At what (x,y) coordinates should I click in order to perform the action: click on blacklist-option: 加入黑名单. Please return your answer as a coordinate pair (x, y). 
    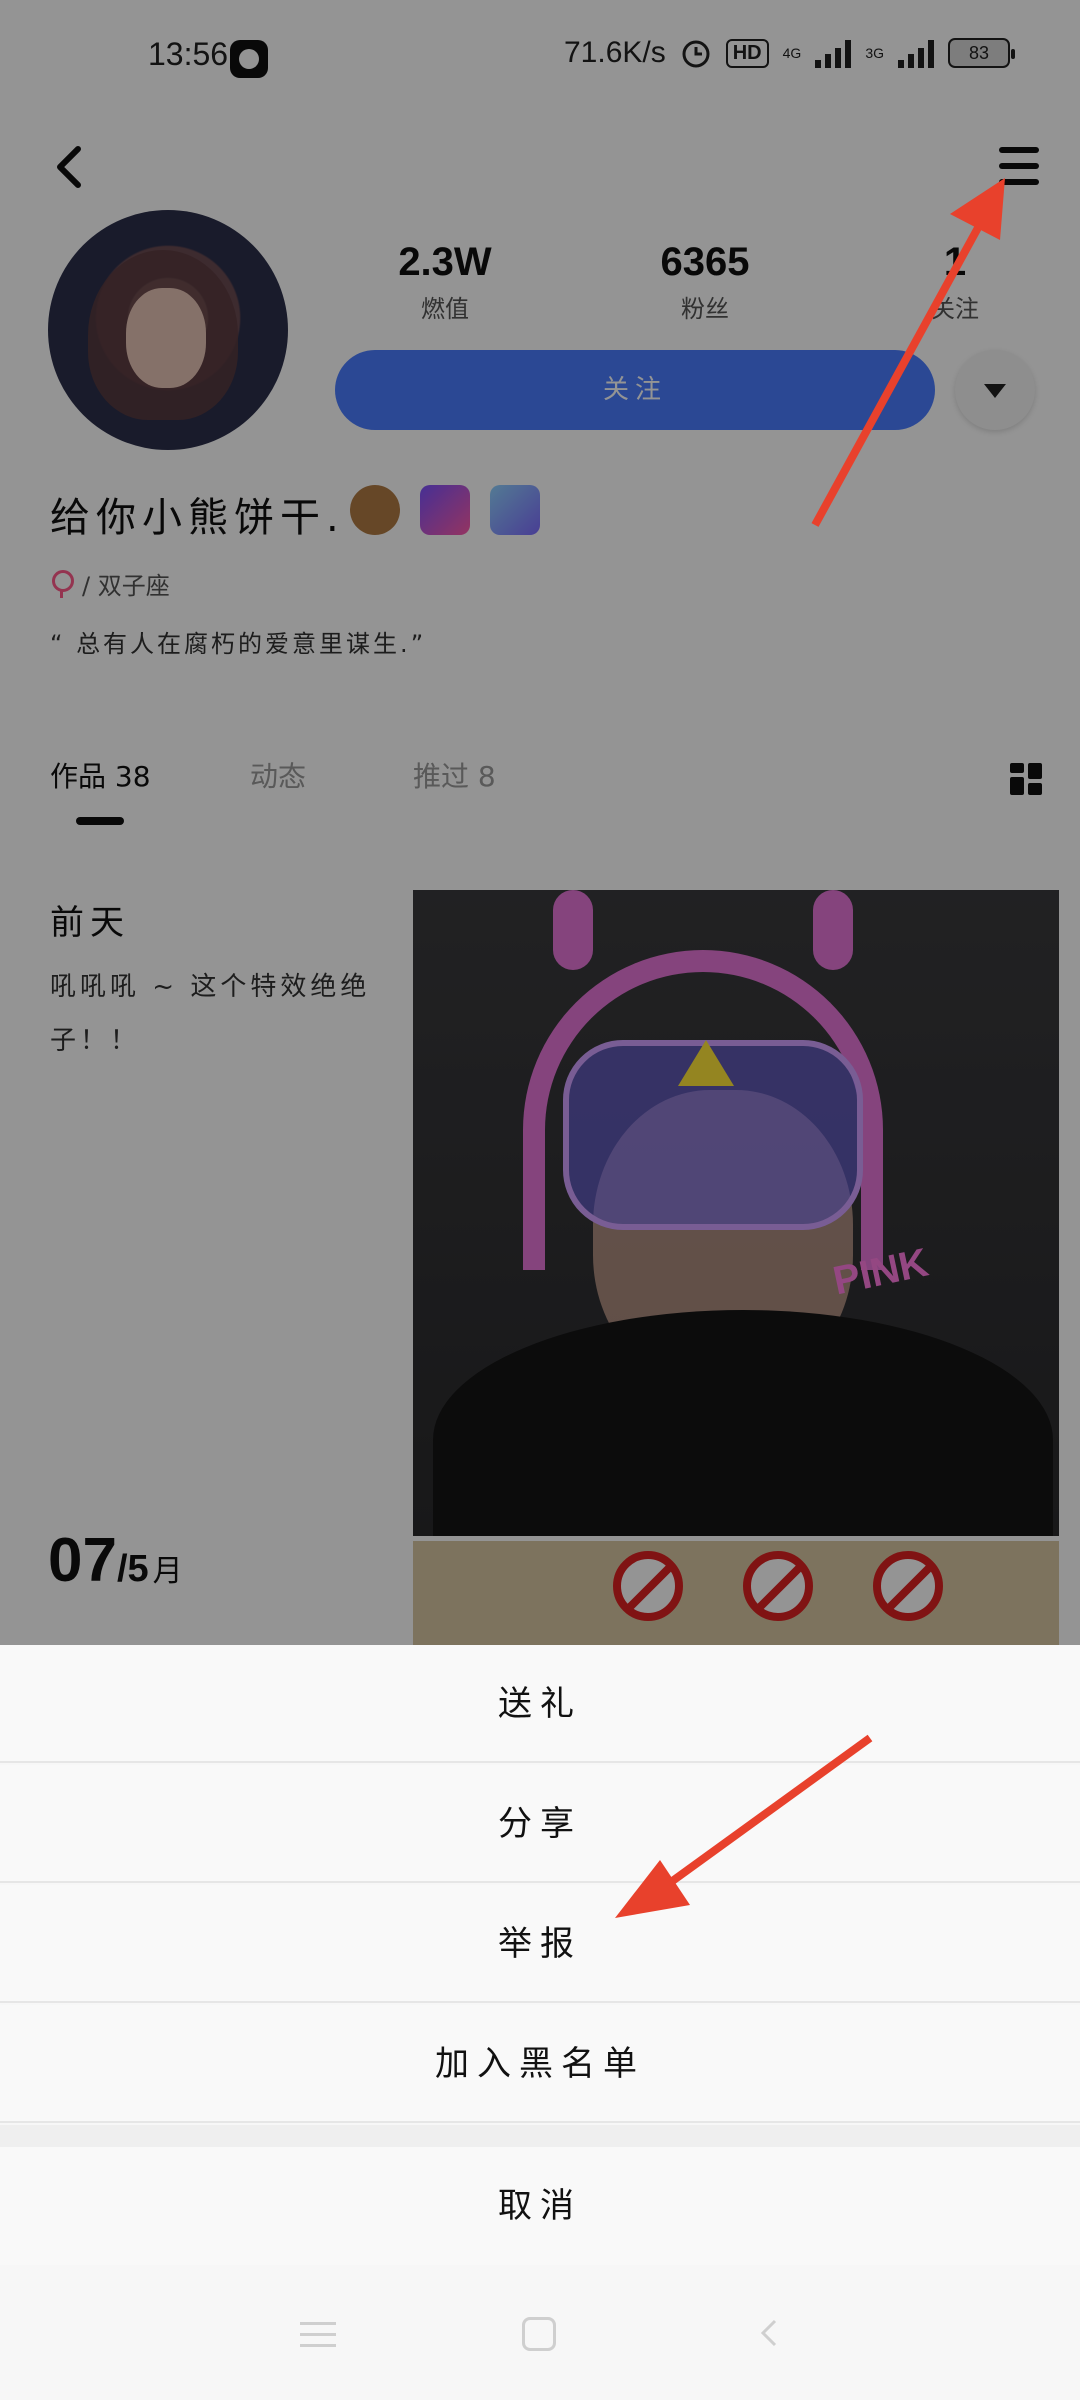
    Looking at the image, I should click on (540, 2064).